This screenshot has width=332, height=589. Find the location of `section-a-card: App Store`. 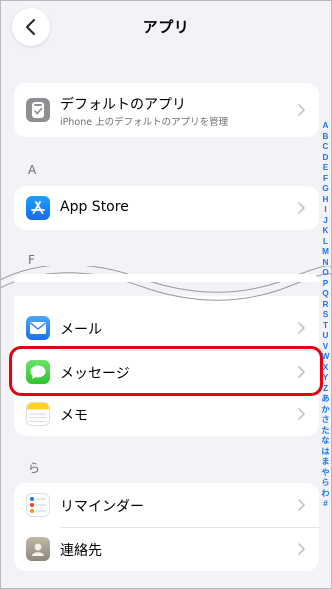

section-a-card: App Store is located at coordinates (166, 208).